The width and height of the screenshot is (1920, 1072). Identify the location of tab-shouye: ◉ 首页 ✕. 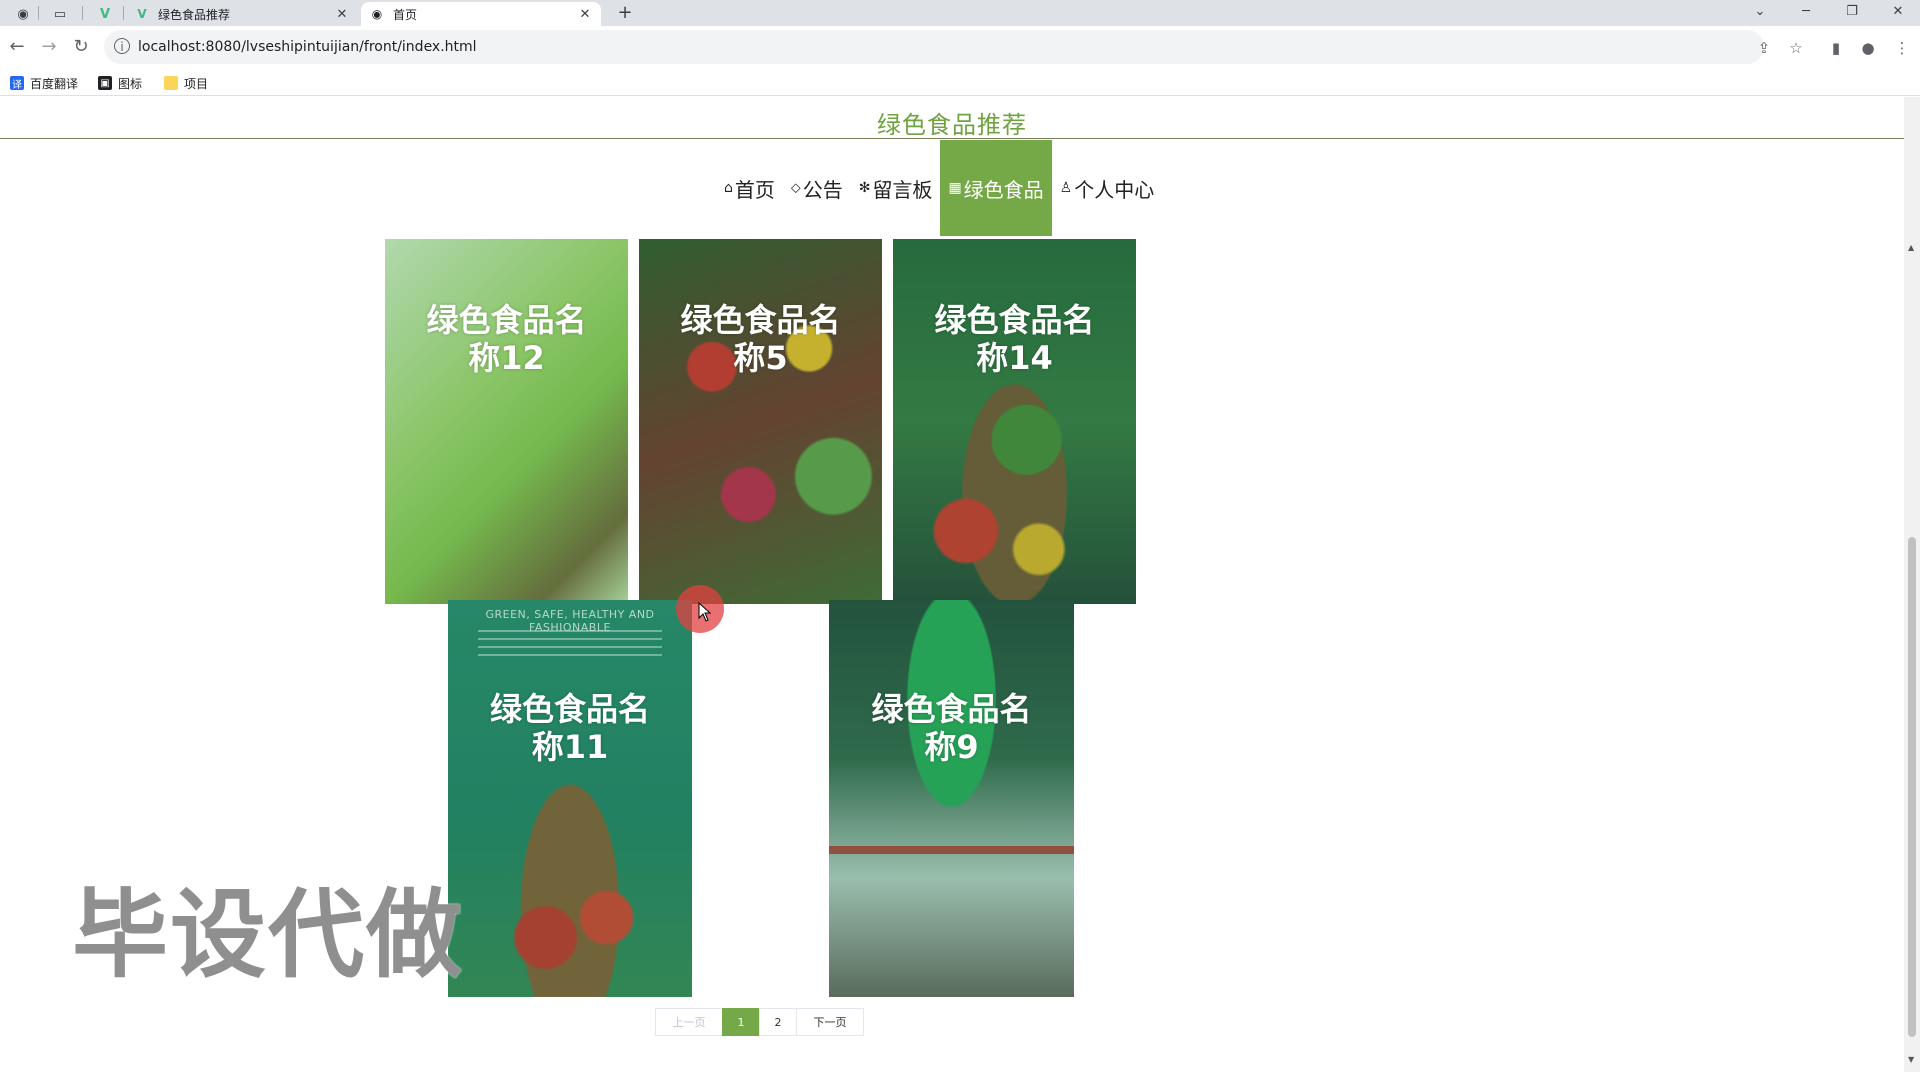
(481, 14).